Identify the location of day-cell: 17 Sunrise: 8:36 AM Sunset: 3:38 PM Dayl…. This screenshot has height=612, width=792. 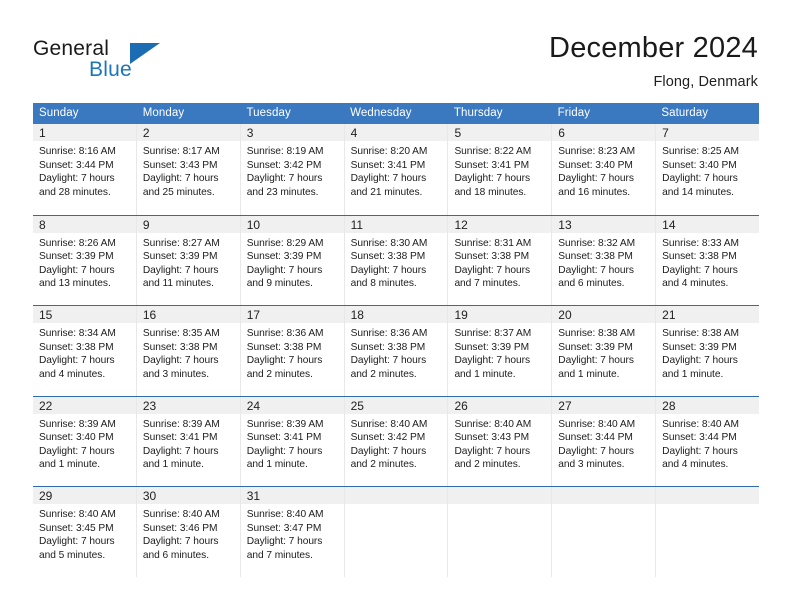
(292, 351).